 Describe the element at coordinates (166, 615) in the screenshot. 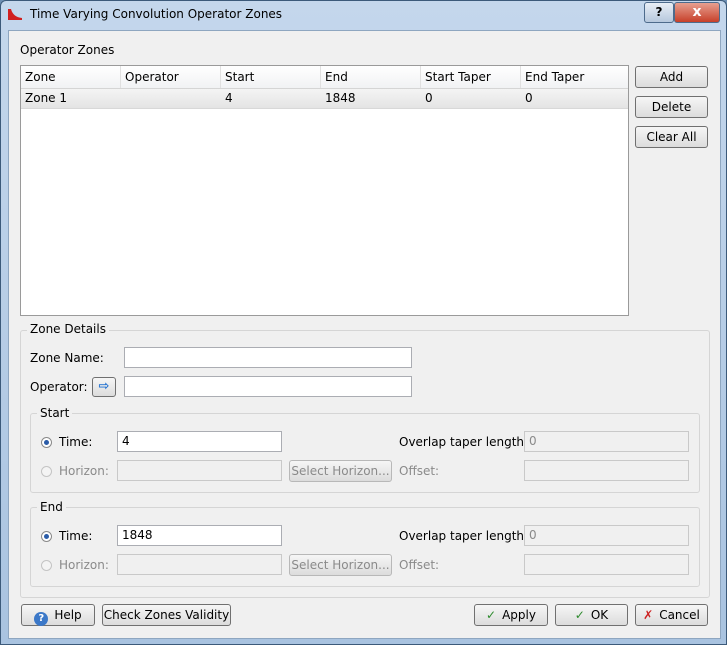

I see `check-zones-validity-button: Check Zones Validity` at that location.